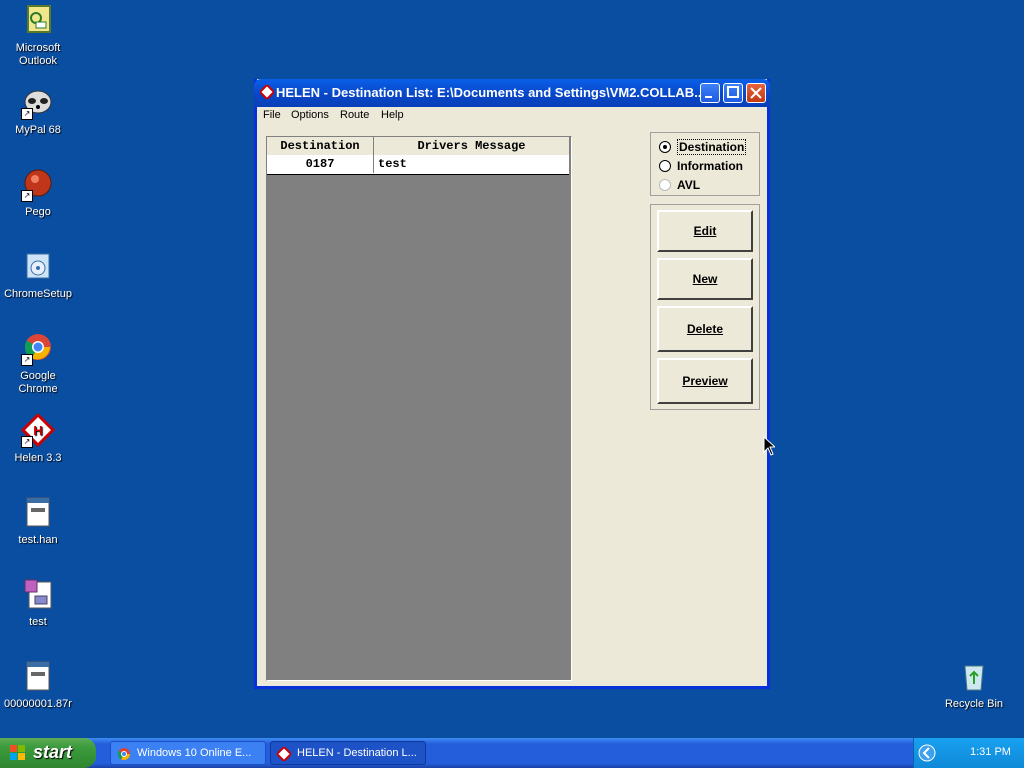 Image resolution: width=1024 pixels, height=768 pixels. I want to click on desktop-icon-chromesetup: ChromeSetup, so click(38, 275).